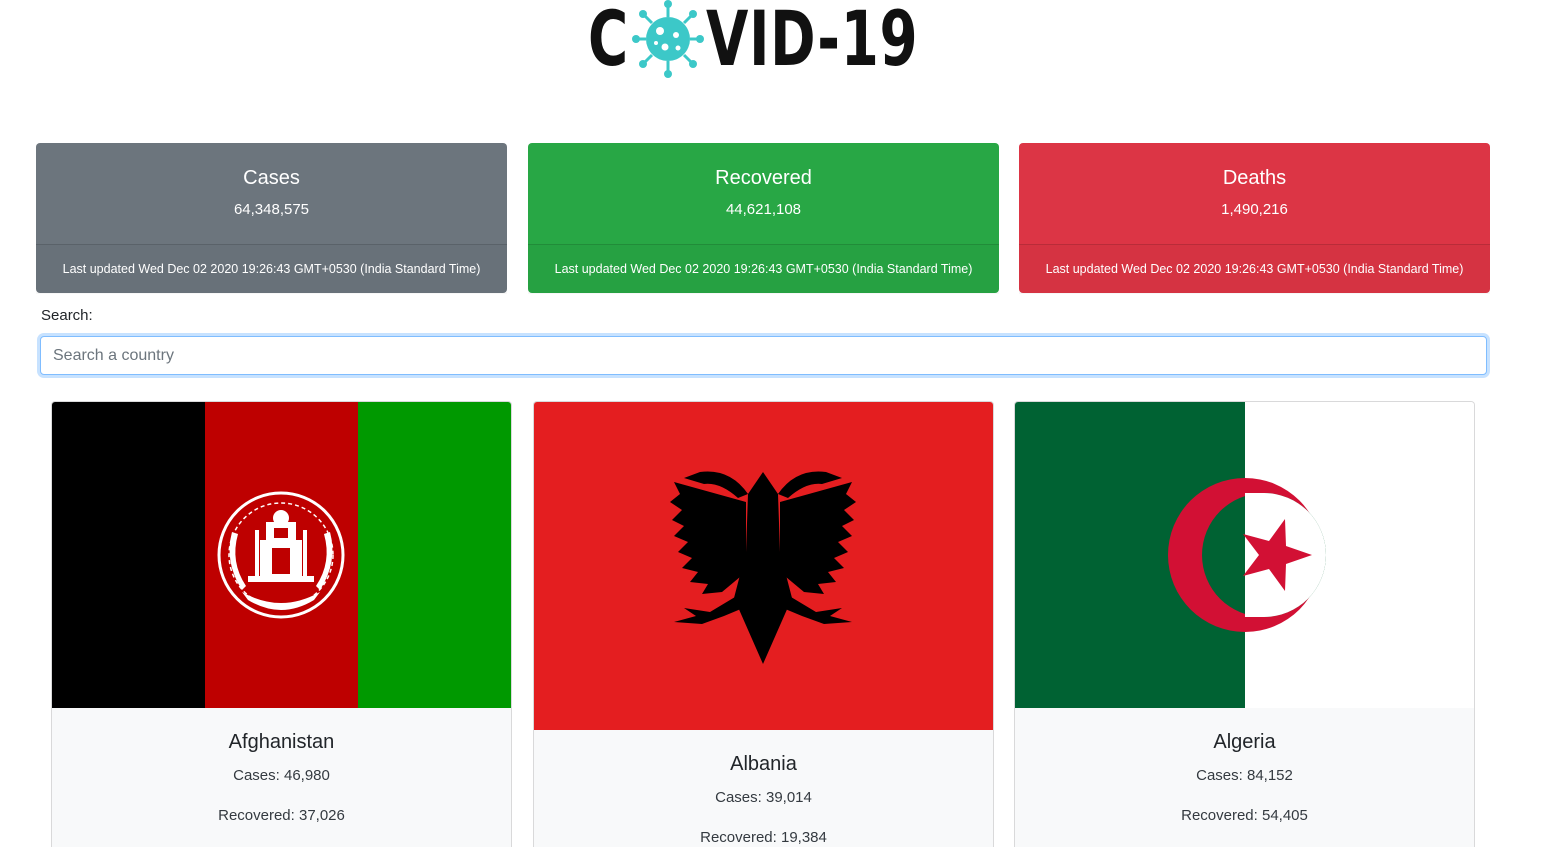  I want to click on country-cases: Cases: 46,980, so click(281, 775).